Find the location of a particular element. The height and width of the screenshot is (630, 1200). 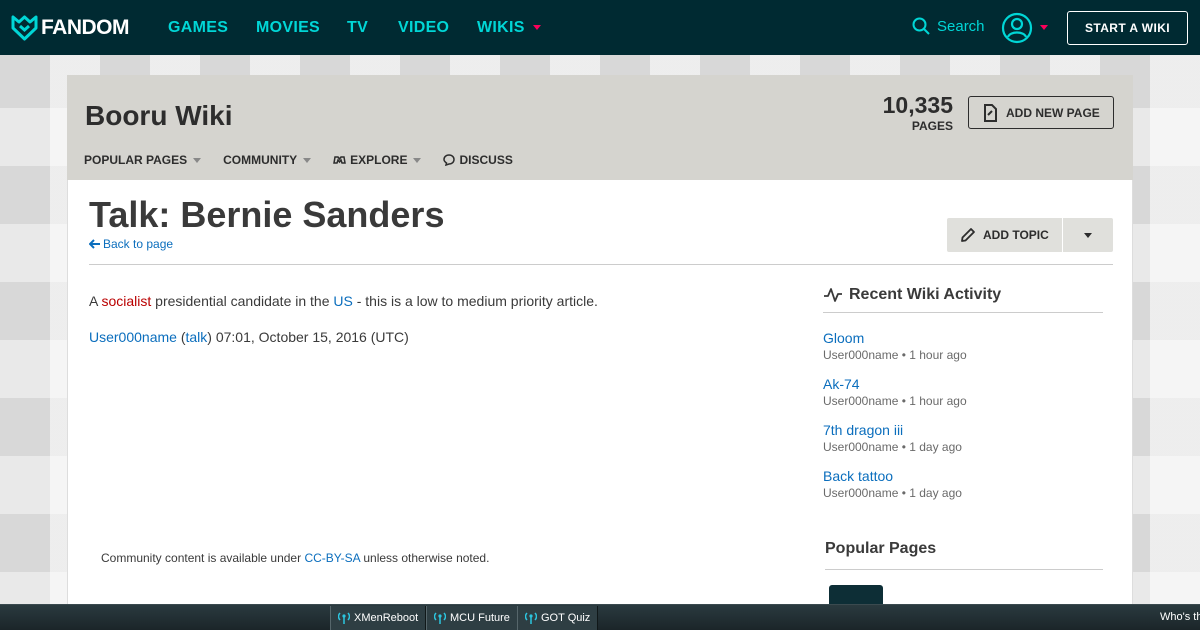

nav-link-movies: MOVIES is located at coordinates (288, 28).